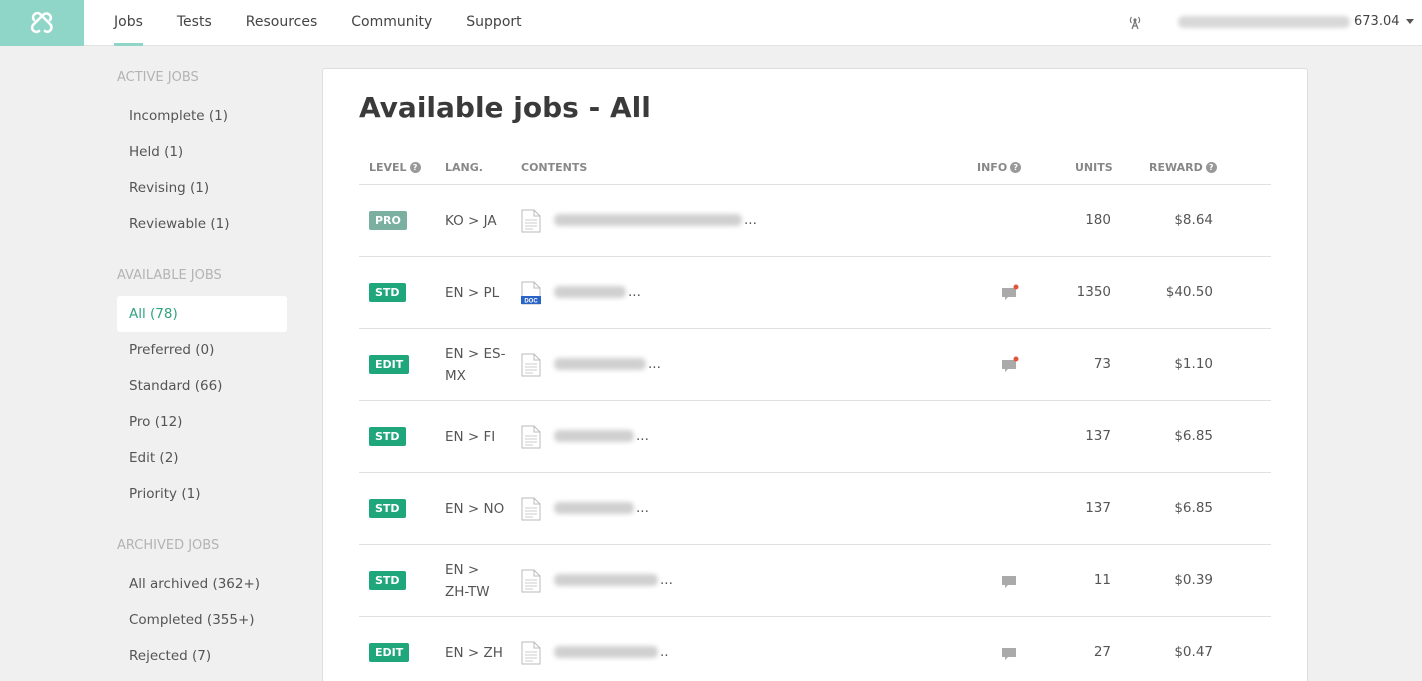 The image size is (1422, 681). I want to click on language-pair: EN > PL, so click(472, 293).